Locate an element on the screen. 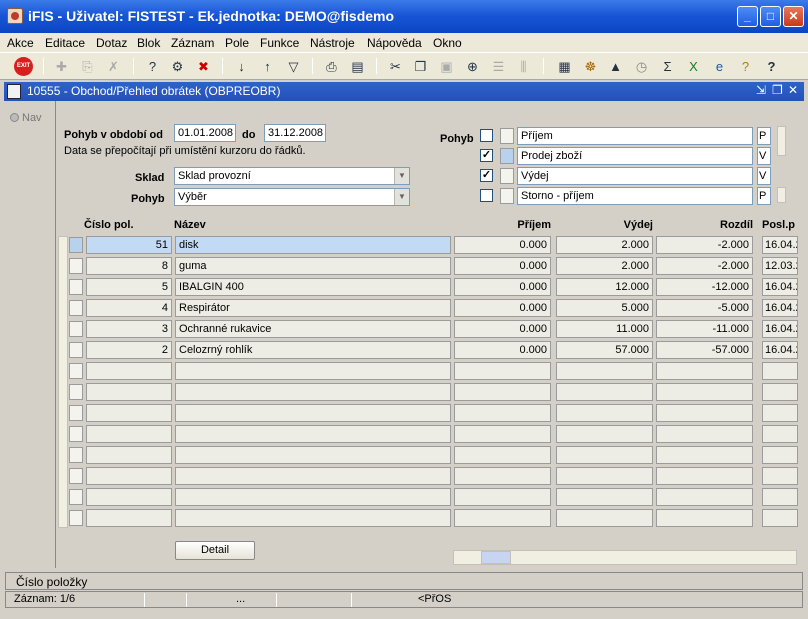 The image size is (808, 619). insert-record-icon: ✚ is located at coordinates (61, 66).